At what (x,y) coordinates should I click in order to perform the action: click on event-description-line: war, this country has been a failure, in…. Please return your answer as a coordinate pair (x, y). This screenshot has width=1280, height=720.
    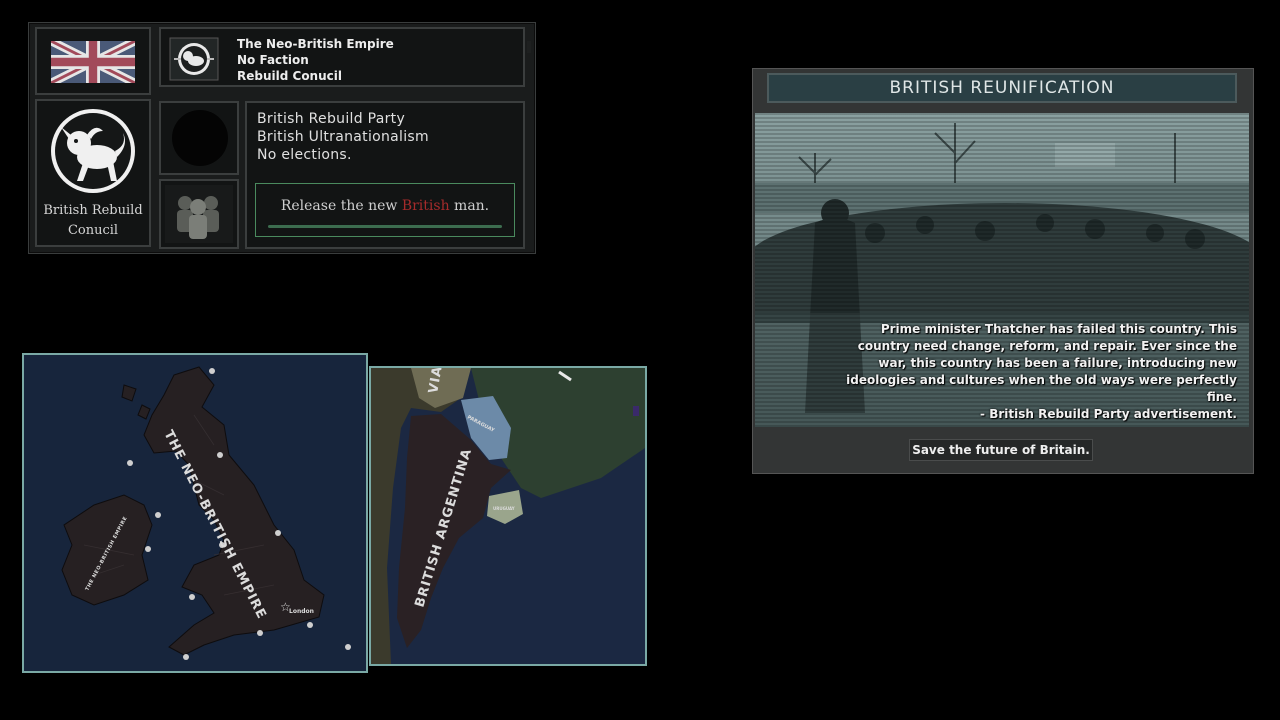
    Looking at the image, I should click on (1057, 363).